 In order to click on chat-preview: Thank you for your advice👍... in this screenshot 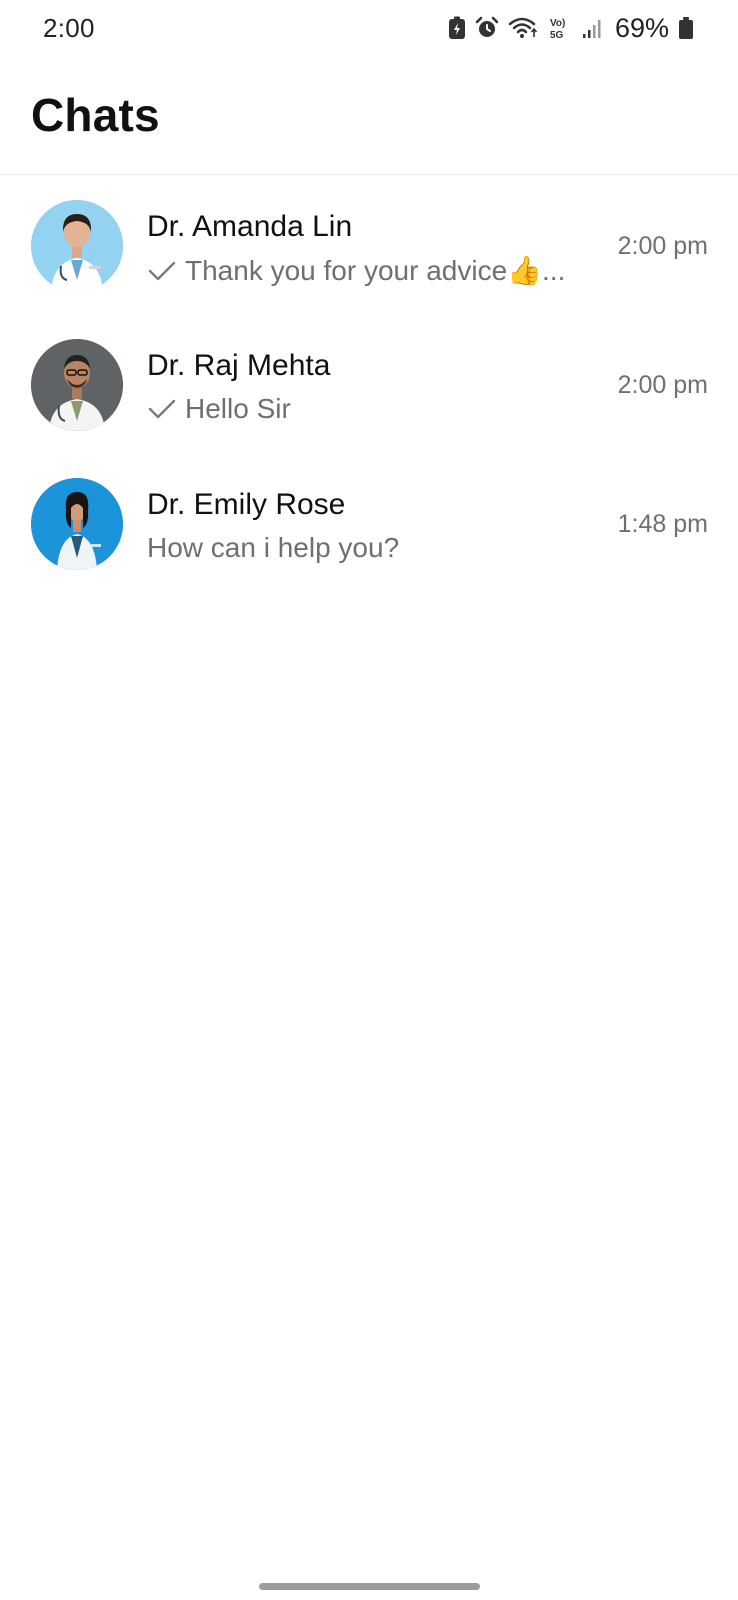, I will do `click(362, 270)`.